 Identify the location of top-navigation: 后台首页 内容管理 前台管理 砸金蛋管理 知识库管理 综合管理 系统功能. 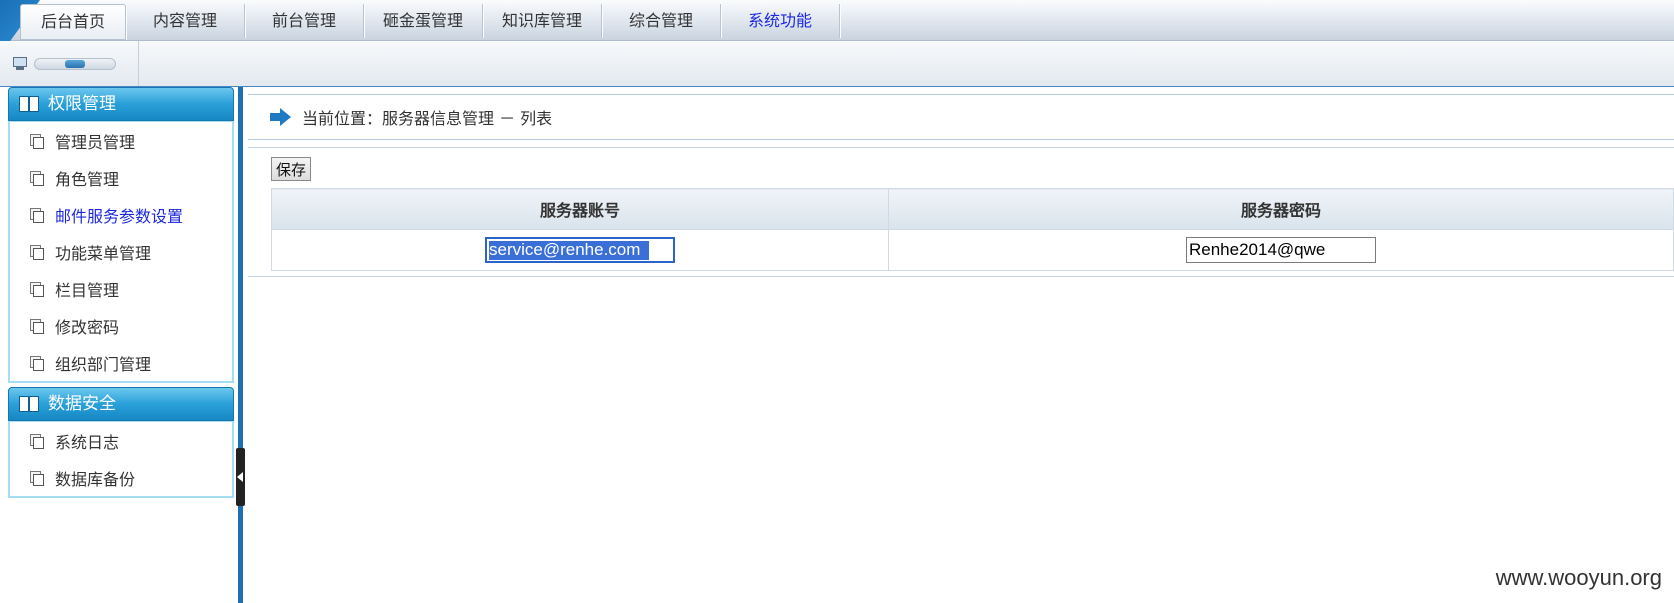
(837, 22).